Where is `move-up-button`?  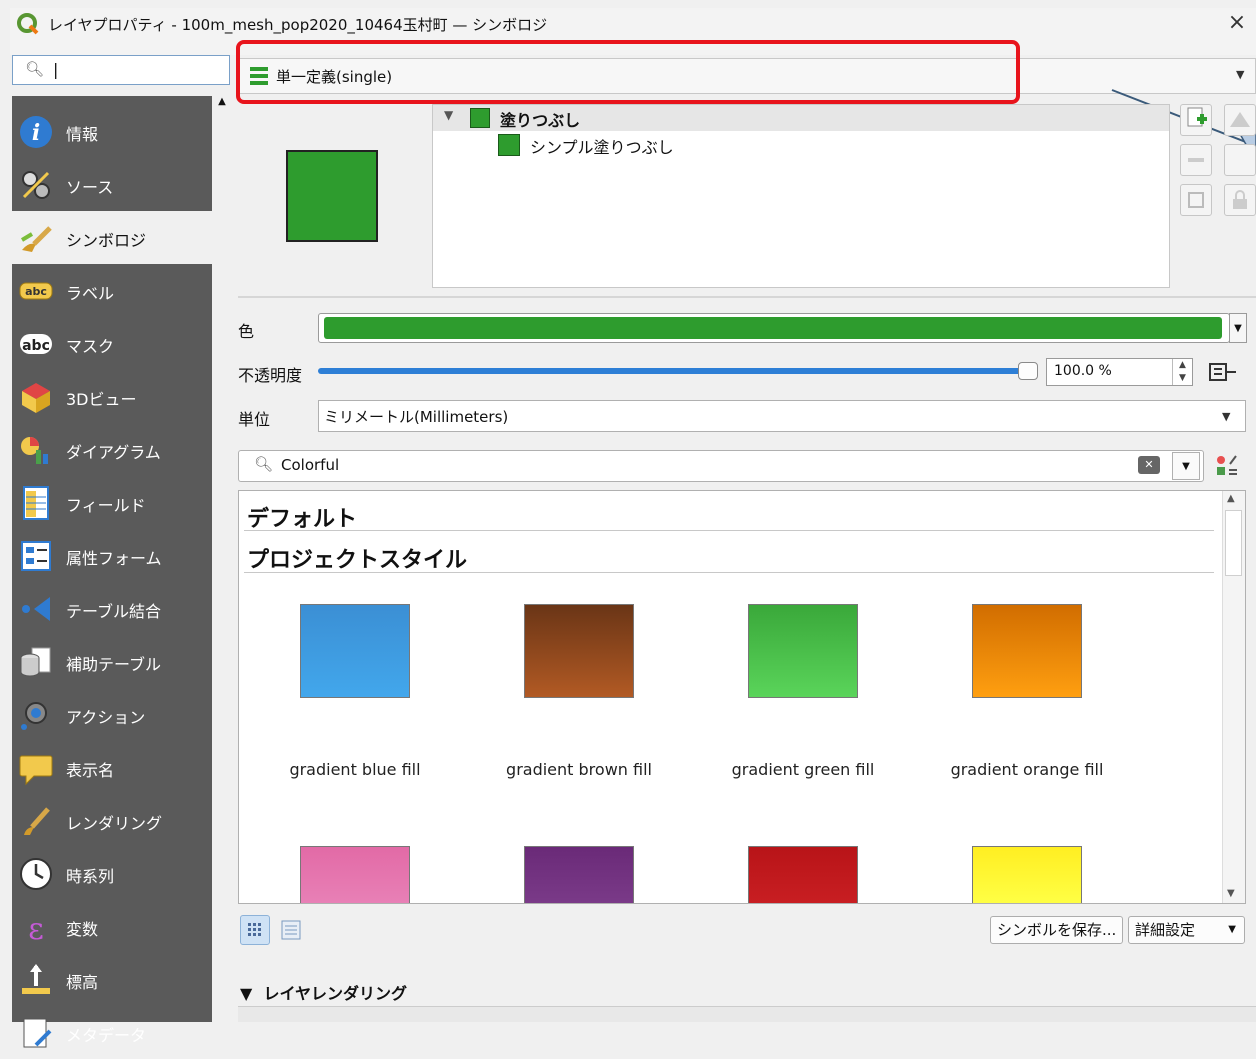
move-up-button is located at coordinates (1240, 120).